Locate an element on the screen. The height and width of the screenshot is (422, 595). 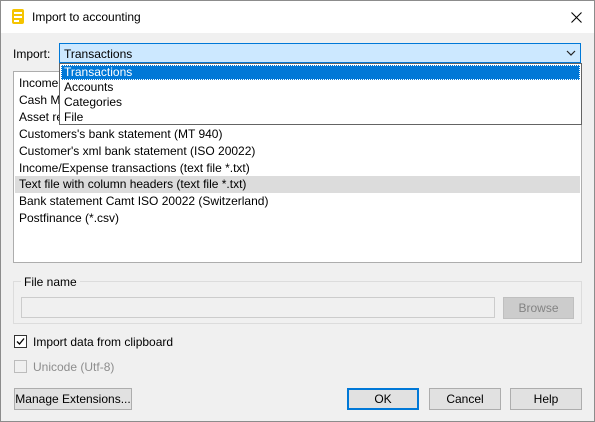
close-button is located at coordinates (576, 17).